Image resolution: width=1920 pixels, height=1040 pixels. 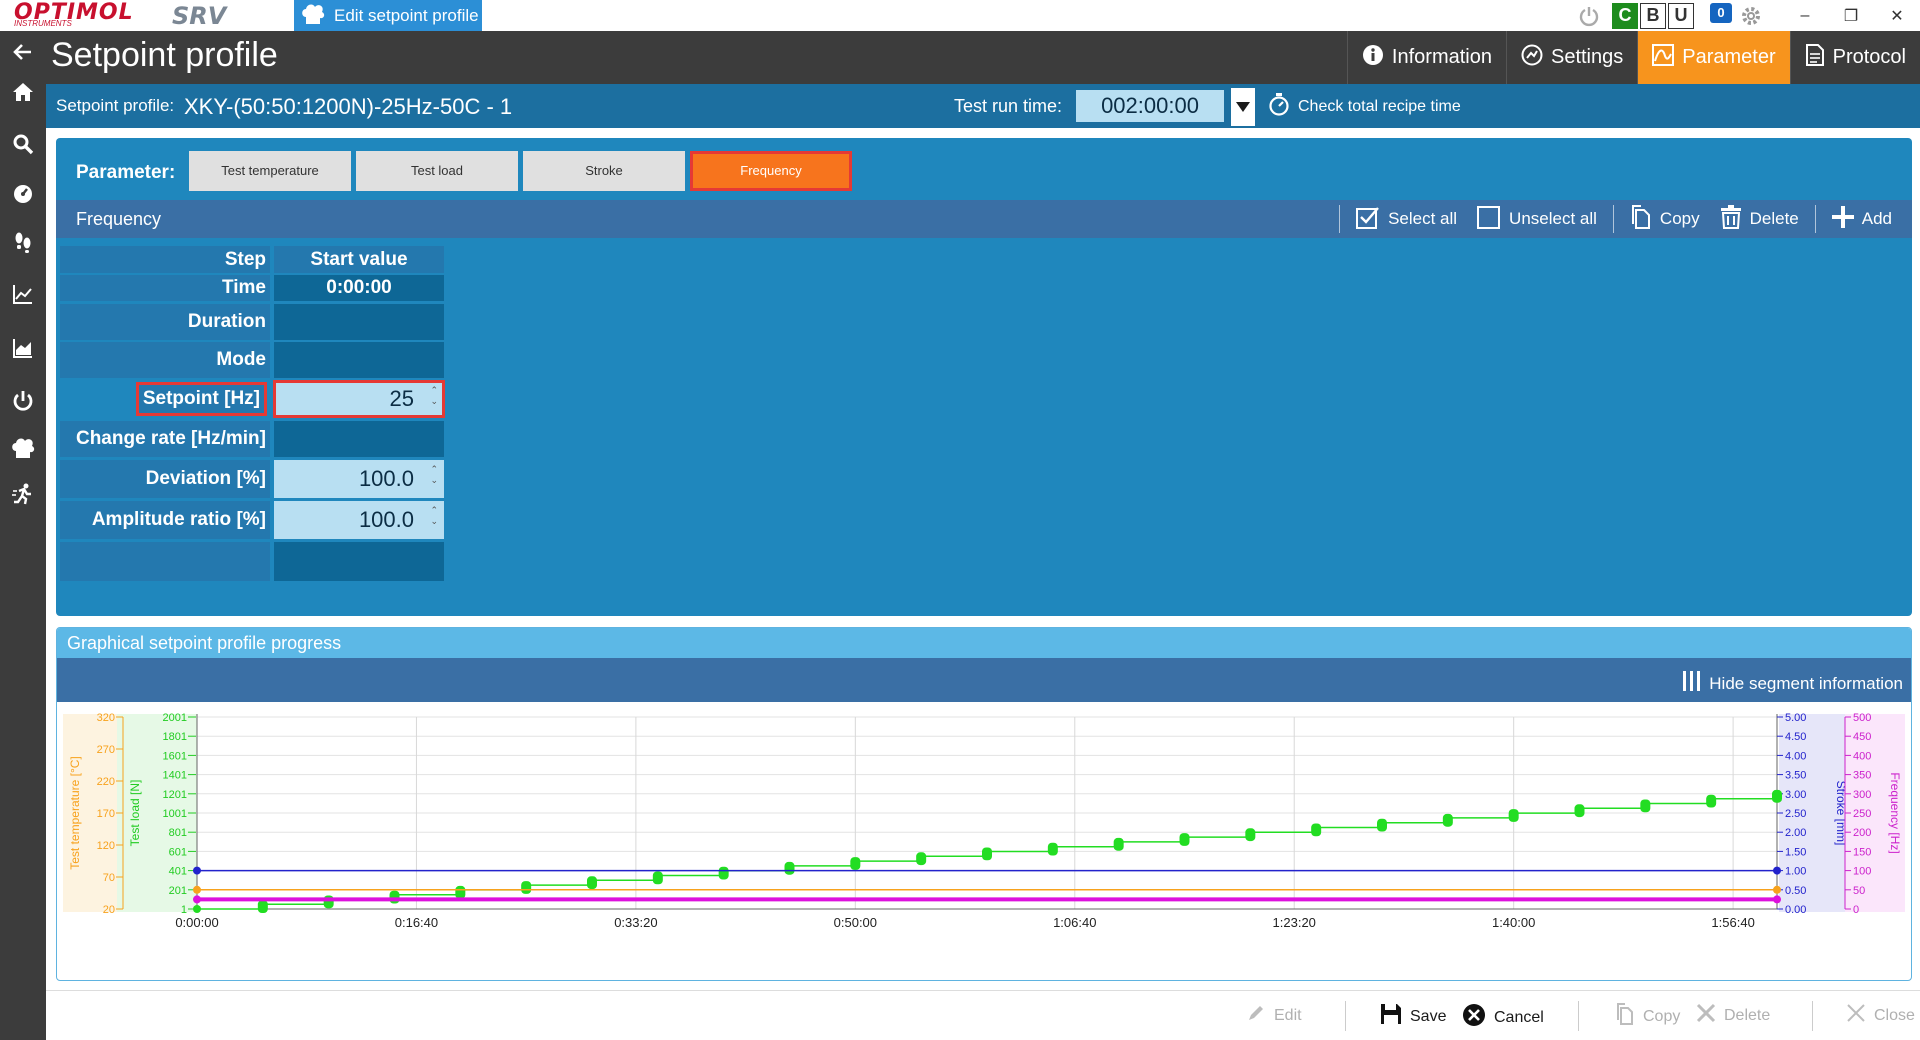 What do you see at coordinates (1489, 219) in the screenshot?
I see `checkbox-empty-icon` at bounding box center [1489, 219].